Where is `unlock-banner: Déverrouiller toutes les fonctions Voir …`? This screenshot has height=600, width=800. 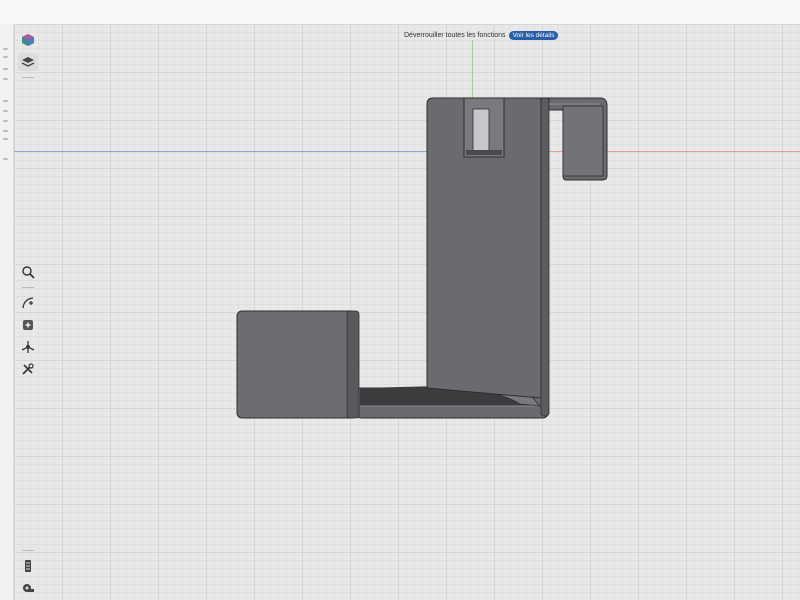 unlock-banner: Déverrouiller toutes les fonctions Voir … is located at coordinates (481, 35).